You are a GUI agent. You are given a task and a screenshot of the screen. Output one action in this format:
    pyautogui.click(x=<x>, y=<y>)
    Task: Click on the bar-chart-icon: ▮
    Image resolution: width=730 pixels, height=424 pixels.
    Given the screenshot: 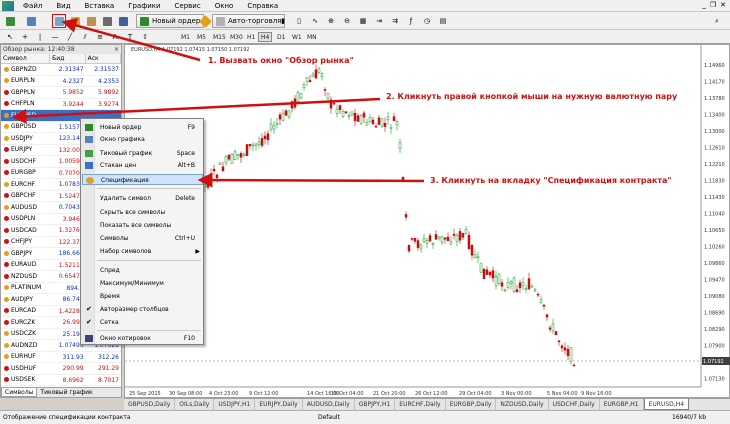 What is the action you would take?
    pyautogui.click(x=283, y=21)
    